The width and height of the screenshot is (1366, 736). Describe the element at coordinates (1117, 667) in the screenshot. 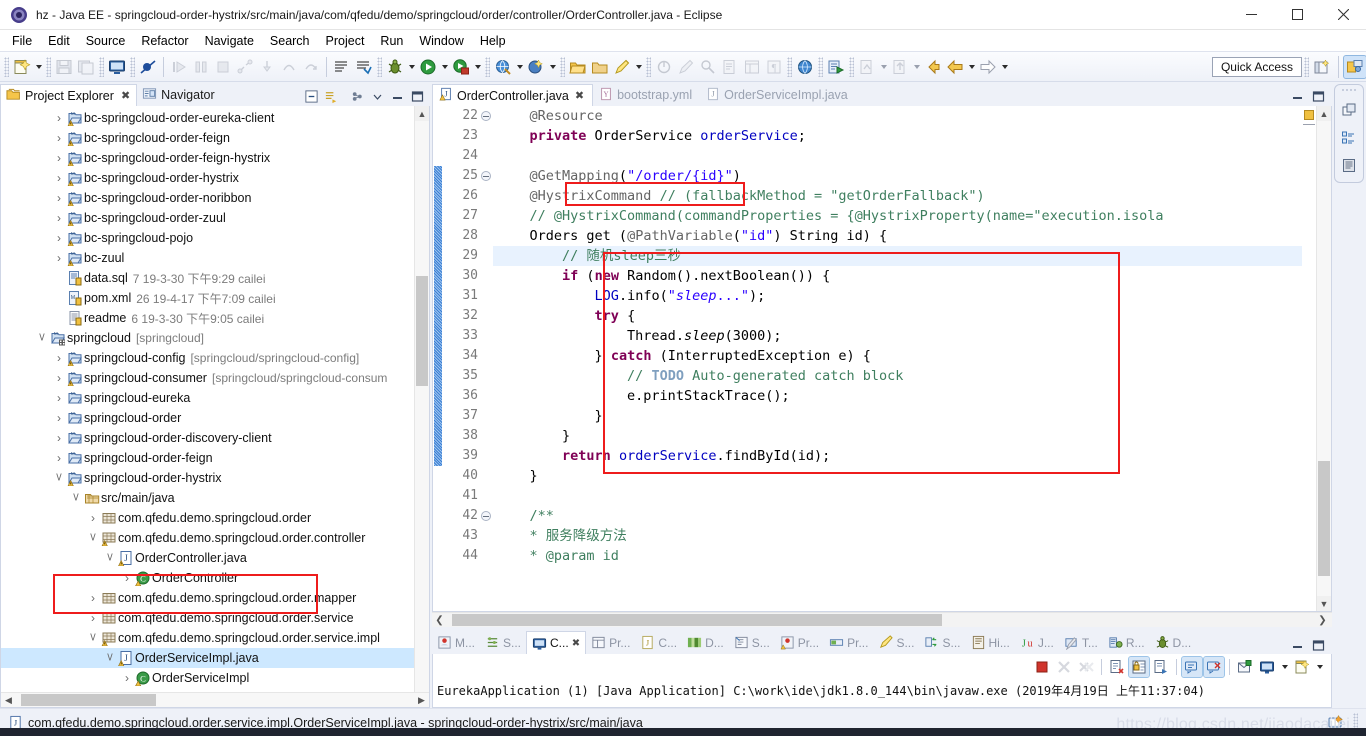

I see `clear-console-icon` at that location.